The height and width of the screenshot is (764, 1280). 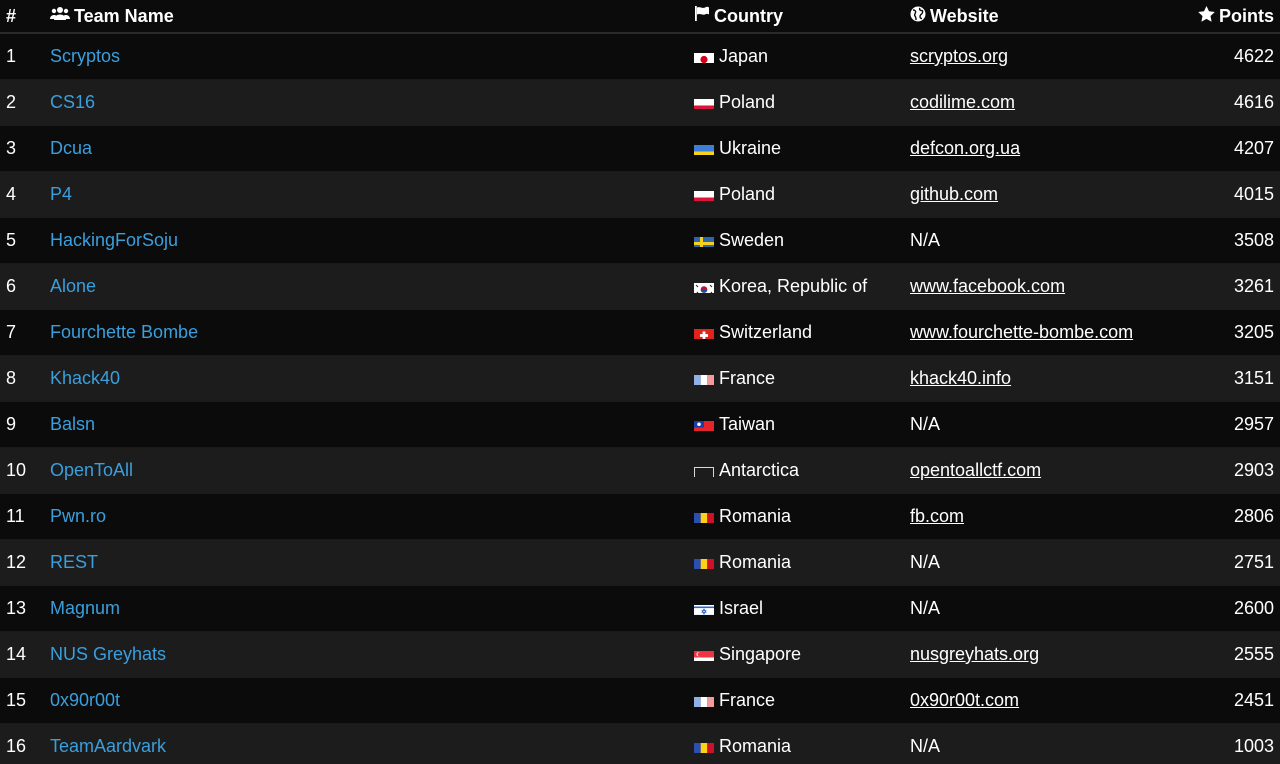 I want to click on website-link: codilime.com, so click(x=962, y=102).